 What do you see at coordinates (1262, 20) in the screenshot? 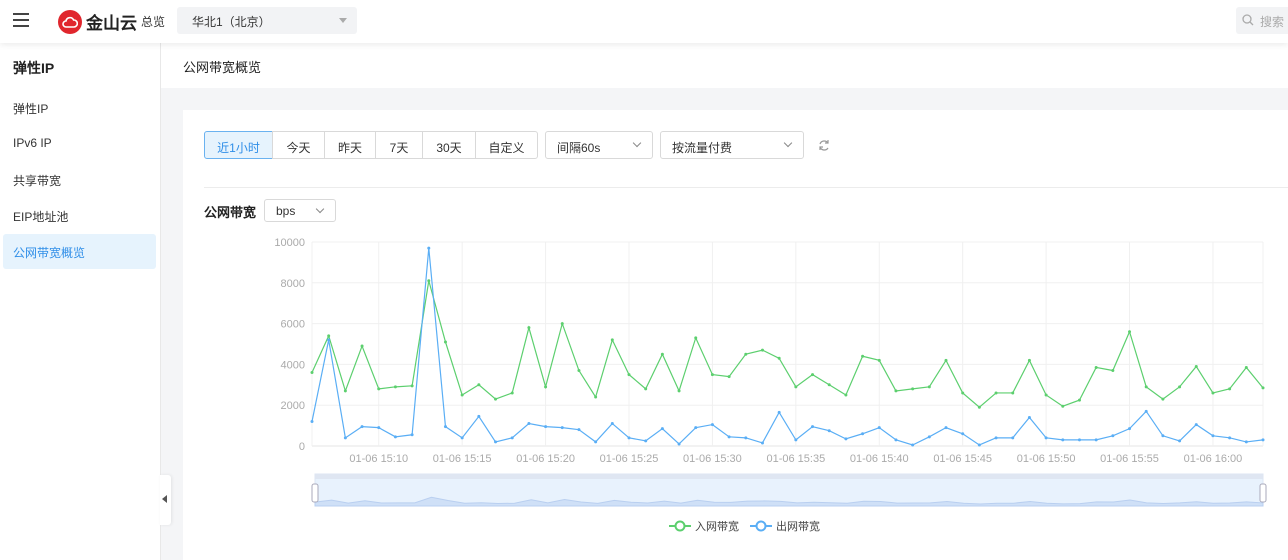
I see `search-input: 搜索` at bounding box center [1262, 20].